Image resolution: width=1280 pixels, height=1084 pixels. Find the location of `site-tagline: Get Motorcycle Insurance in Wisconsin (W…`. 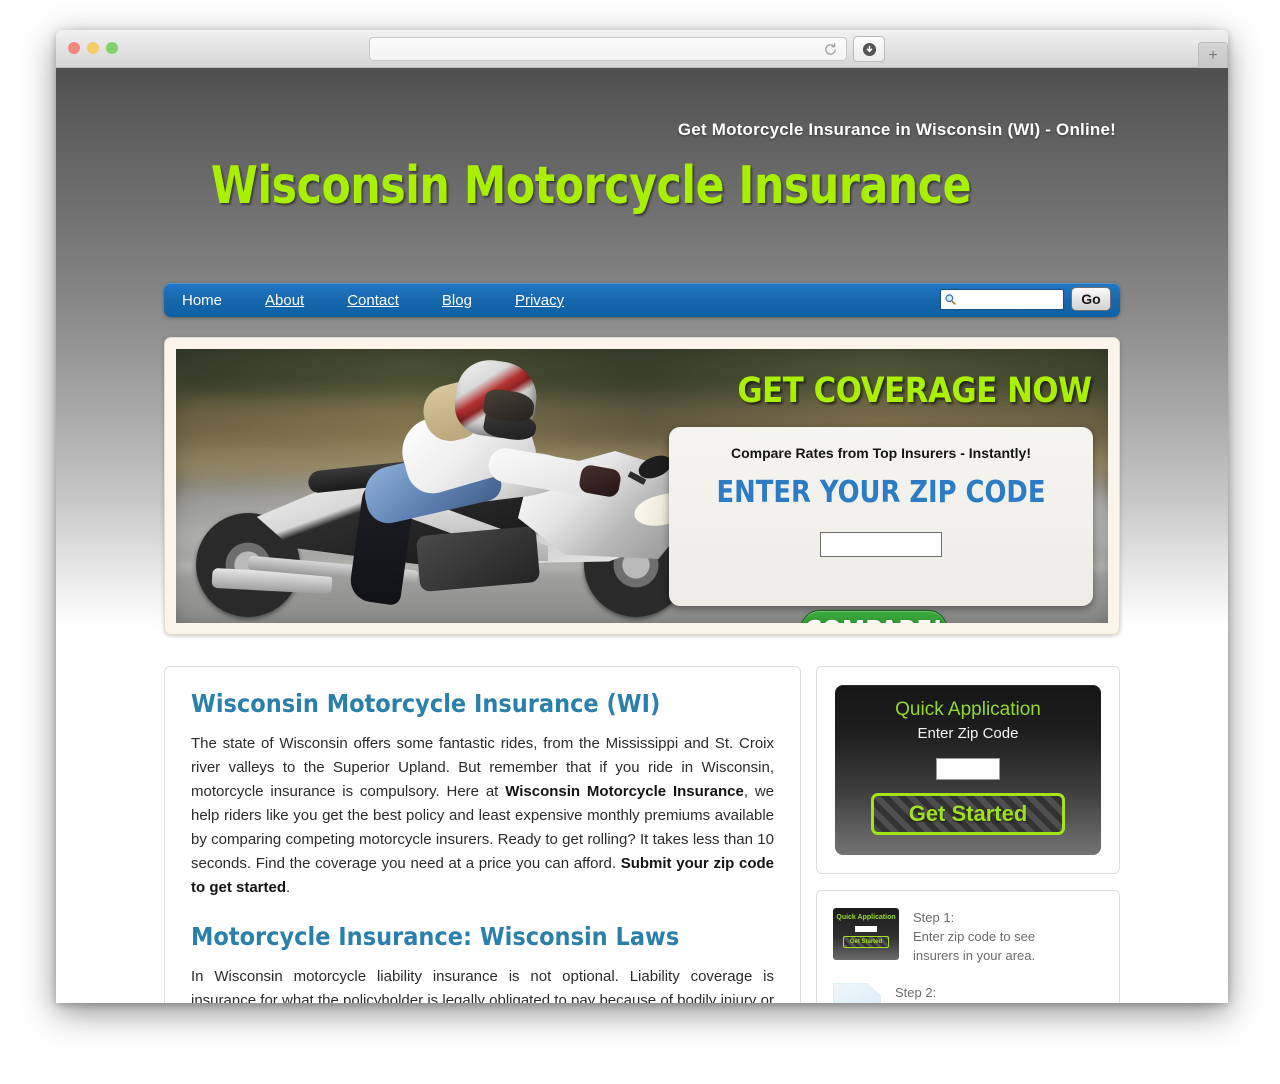

site-tagline: Get Motorcycle Insurance in Wisconsin (W… is located at coordinates (896, 129).